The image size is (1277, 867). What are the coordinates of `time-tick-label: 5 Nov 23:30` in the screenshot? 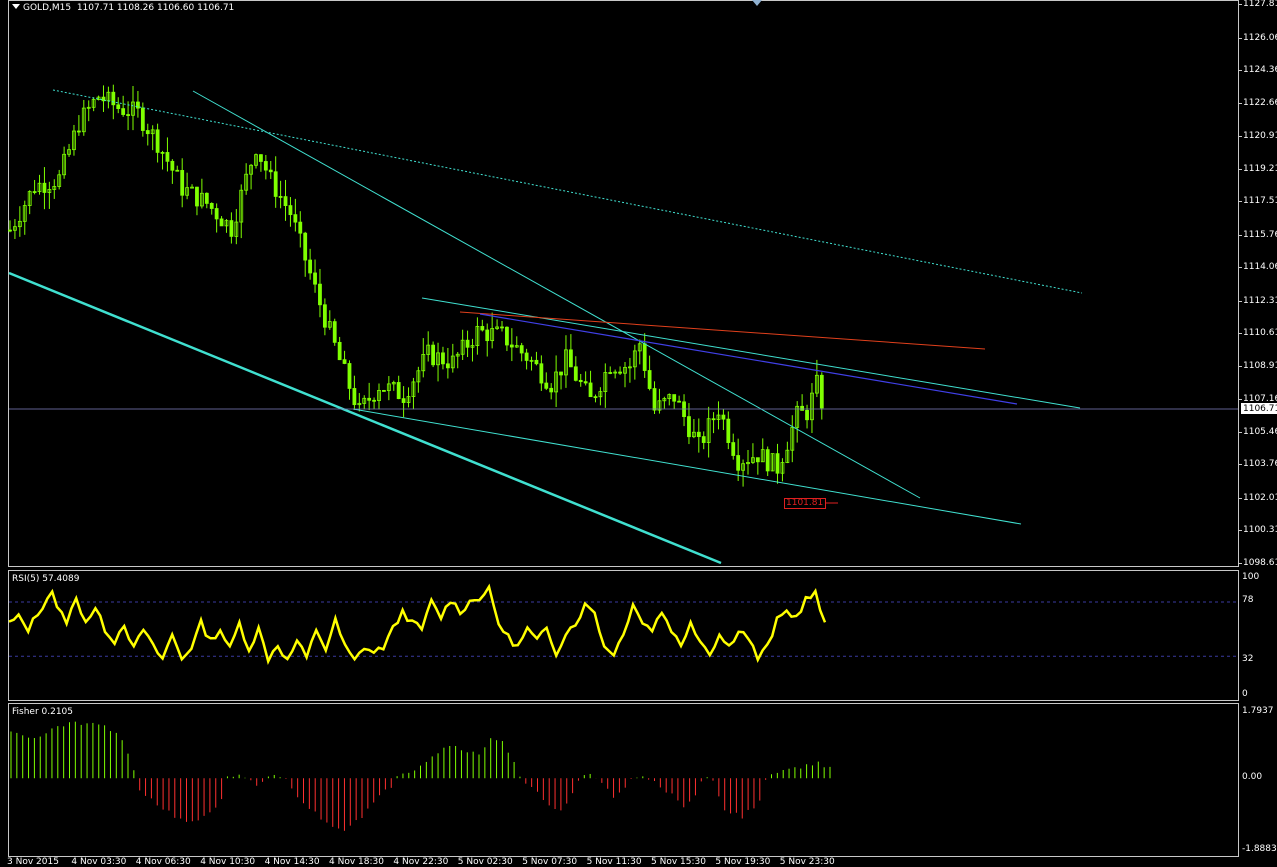 It's located at (807, 862).